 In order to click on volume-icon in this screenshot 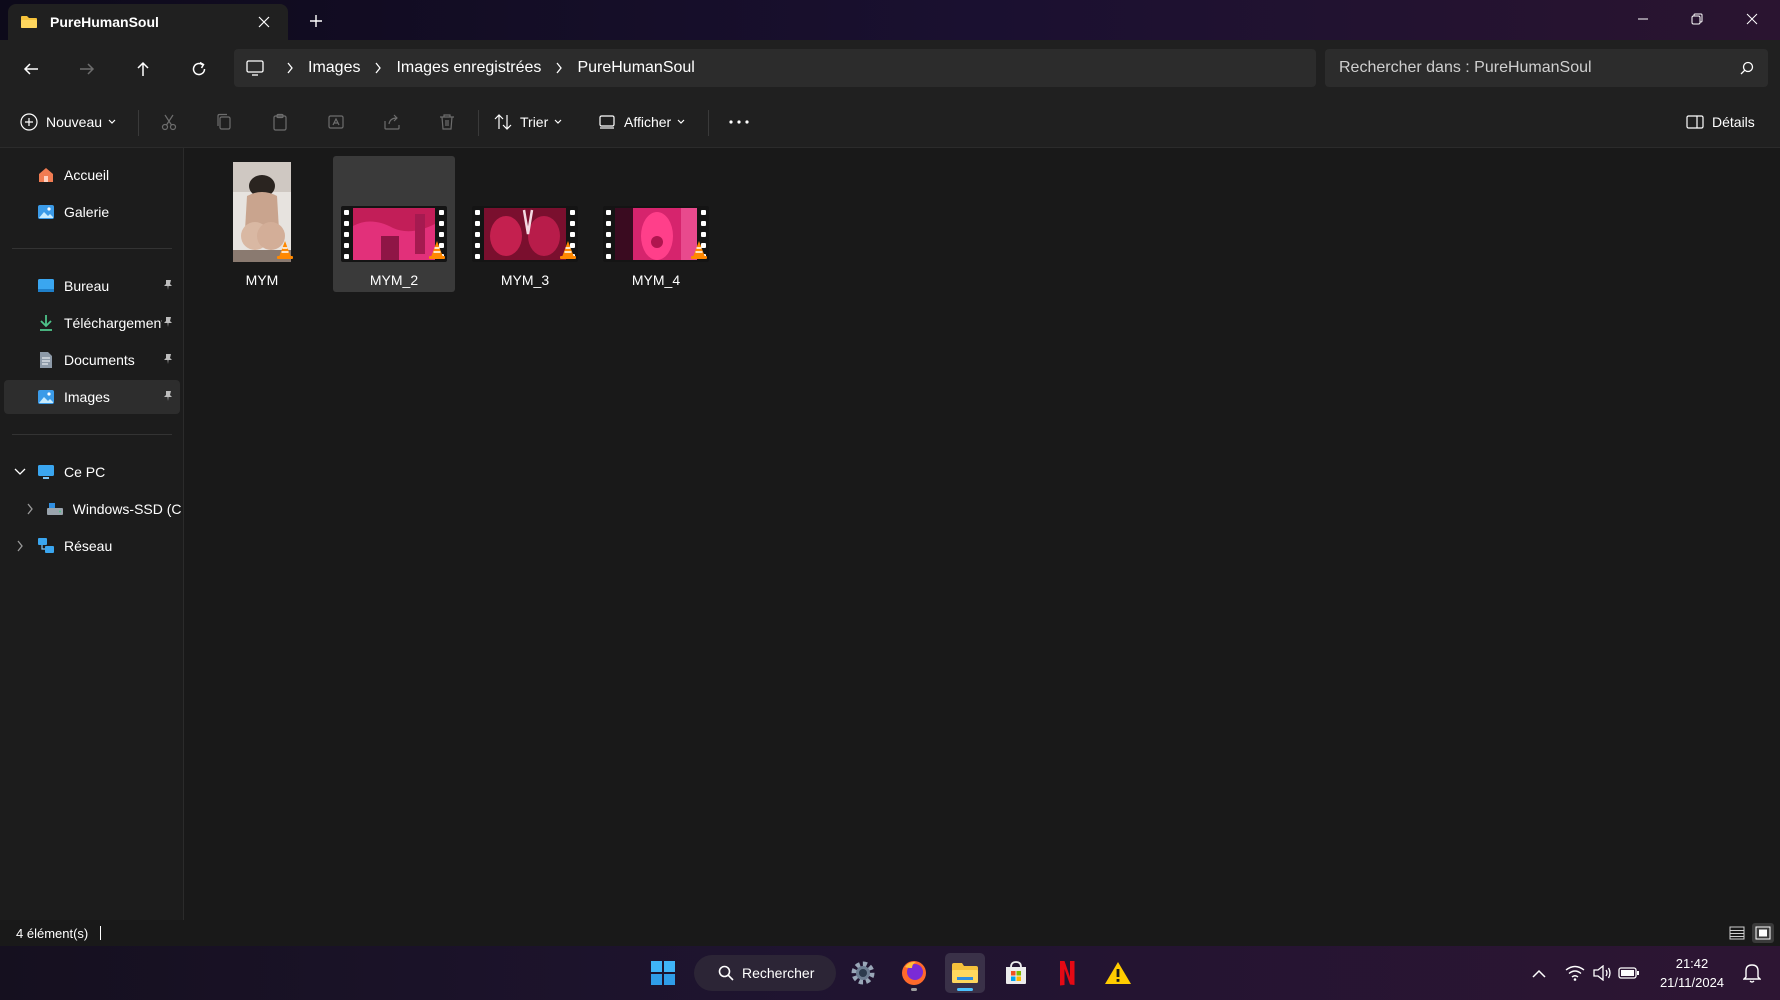, I will do `click(1602, 973)`.